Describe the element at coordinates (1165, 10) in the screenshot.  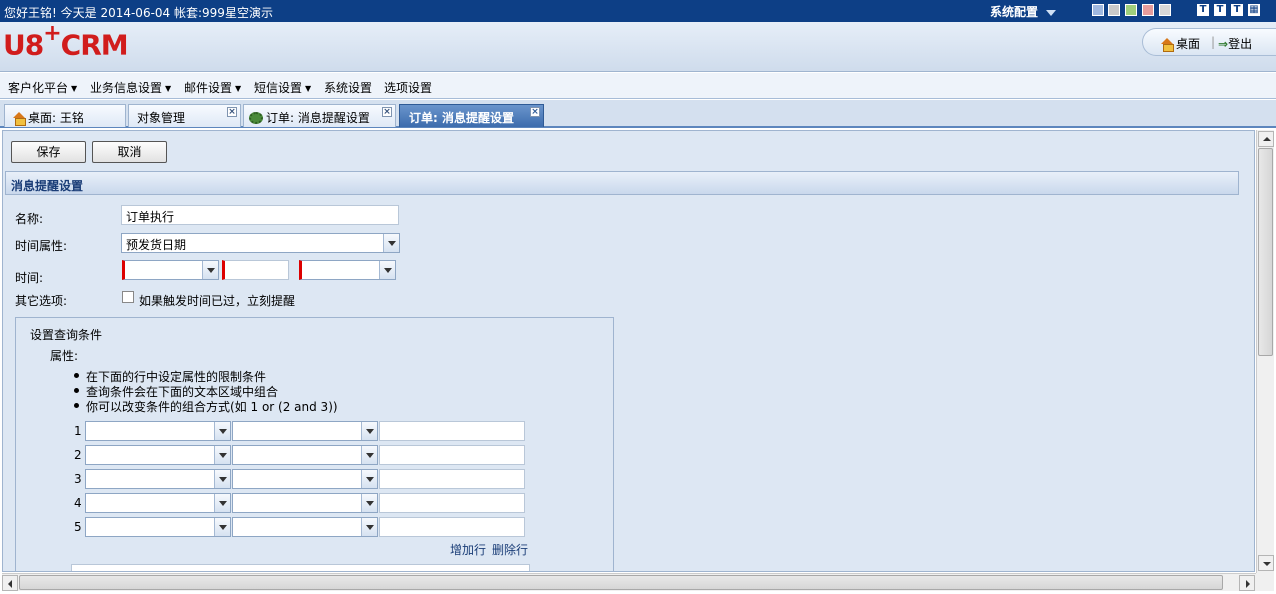
I see `theme-swatch-silver` at that location.